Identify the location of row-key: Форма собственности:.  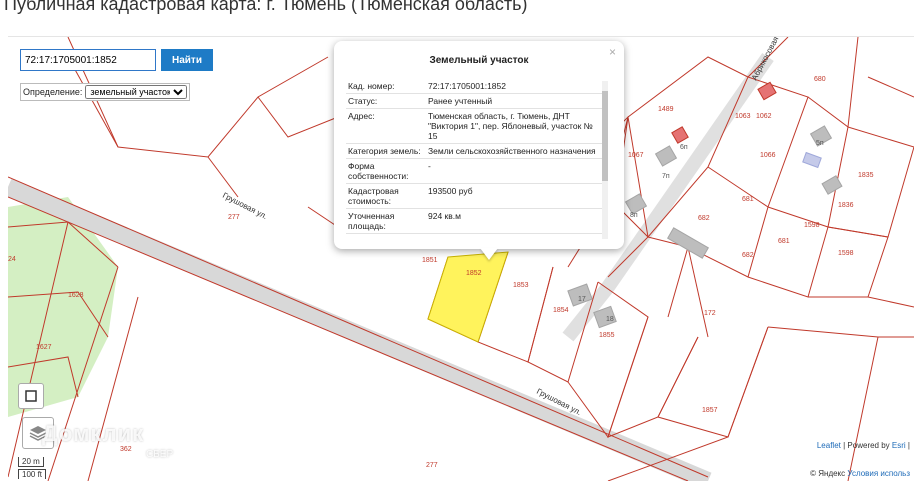
(378, 171).